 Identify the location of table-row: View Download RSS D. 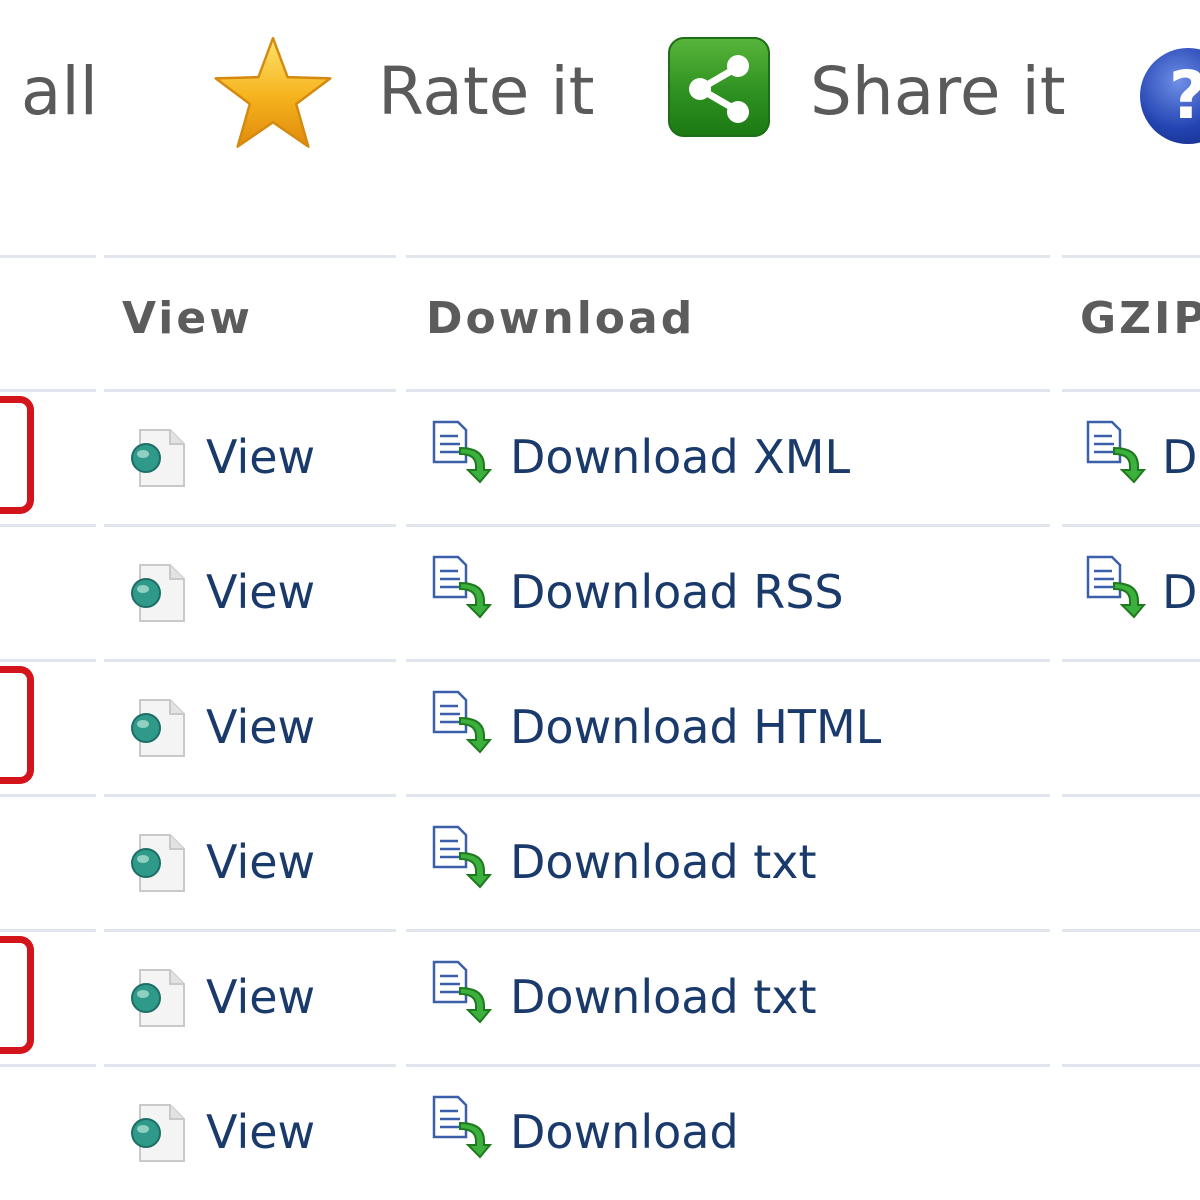
(600, 592).